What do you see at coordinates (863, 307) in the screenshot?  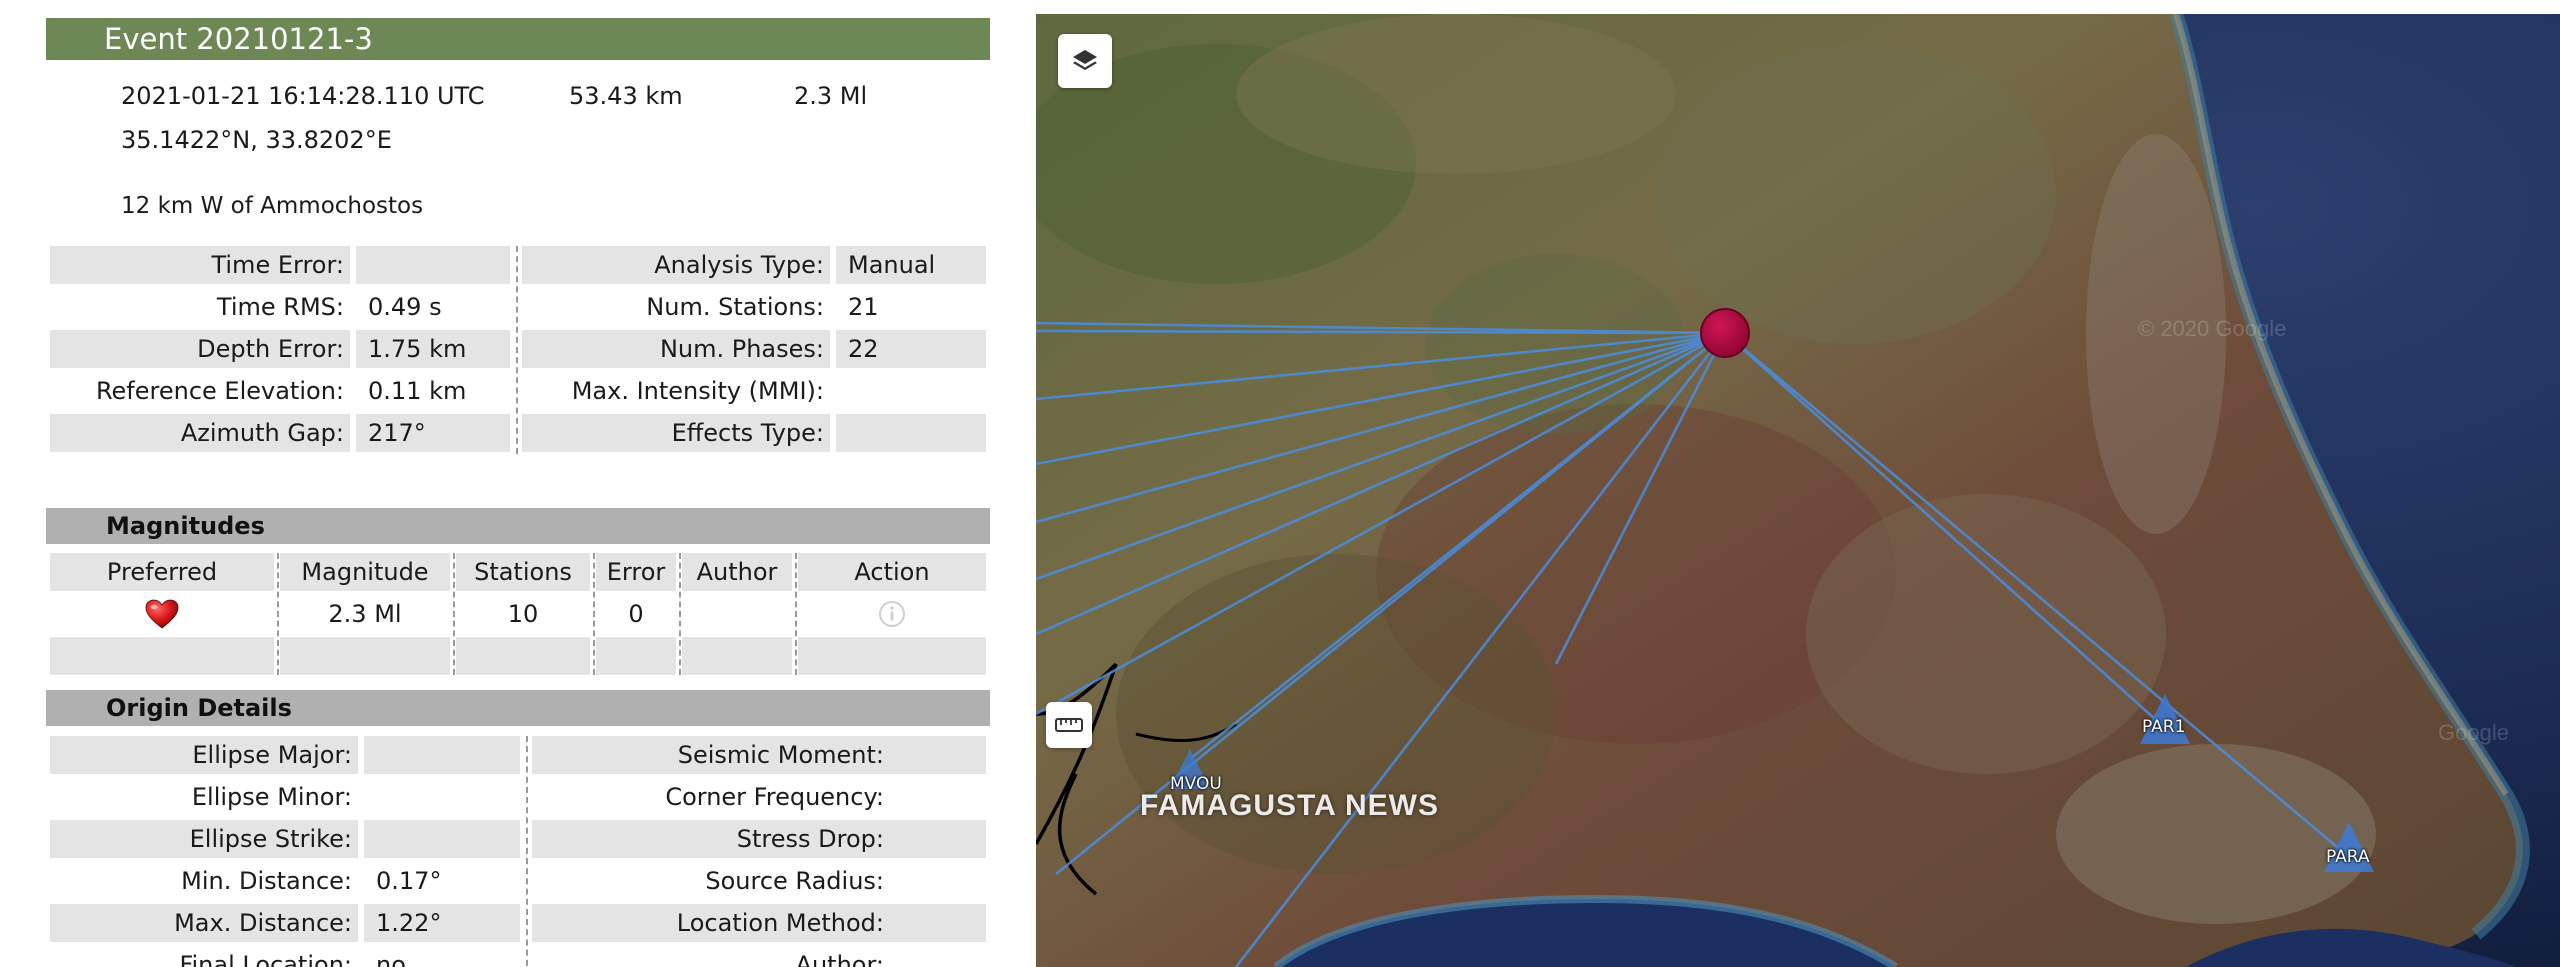 I see `num-stations-value: 21` at bounding box center [863, 307].